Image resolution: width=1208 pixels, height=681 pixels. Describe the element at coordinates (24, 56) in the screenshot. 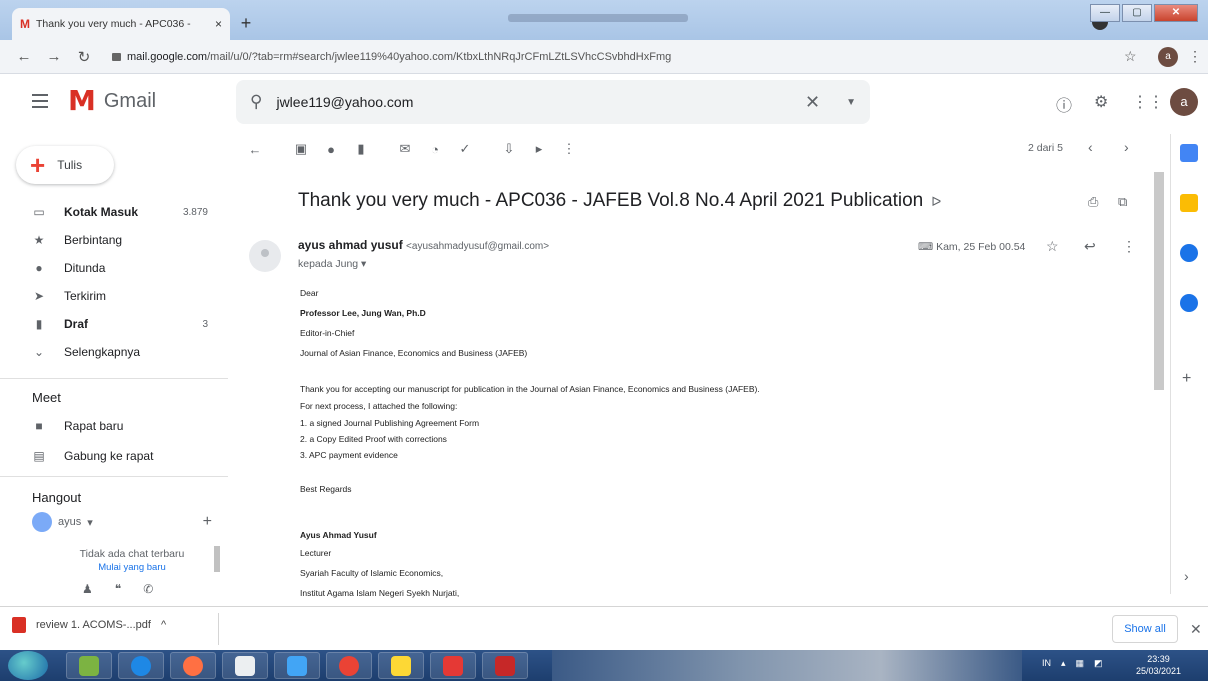

I see `back-icon: ←` at that location.